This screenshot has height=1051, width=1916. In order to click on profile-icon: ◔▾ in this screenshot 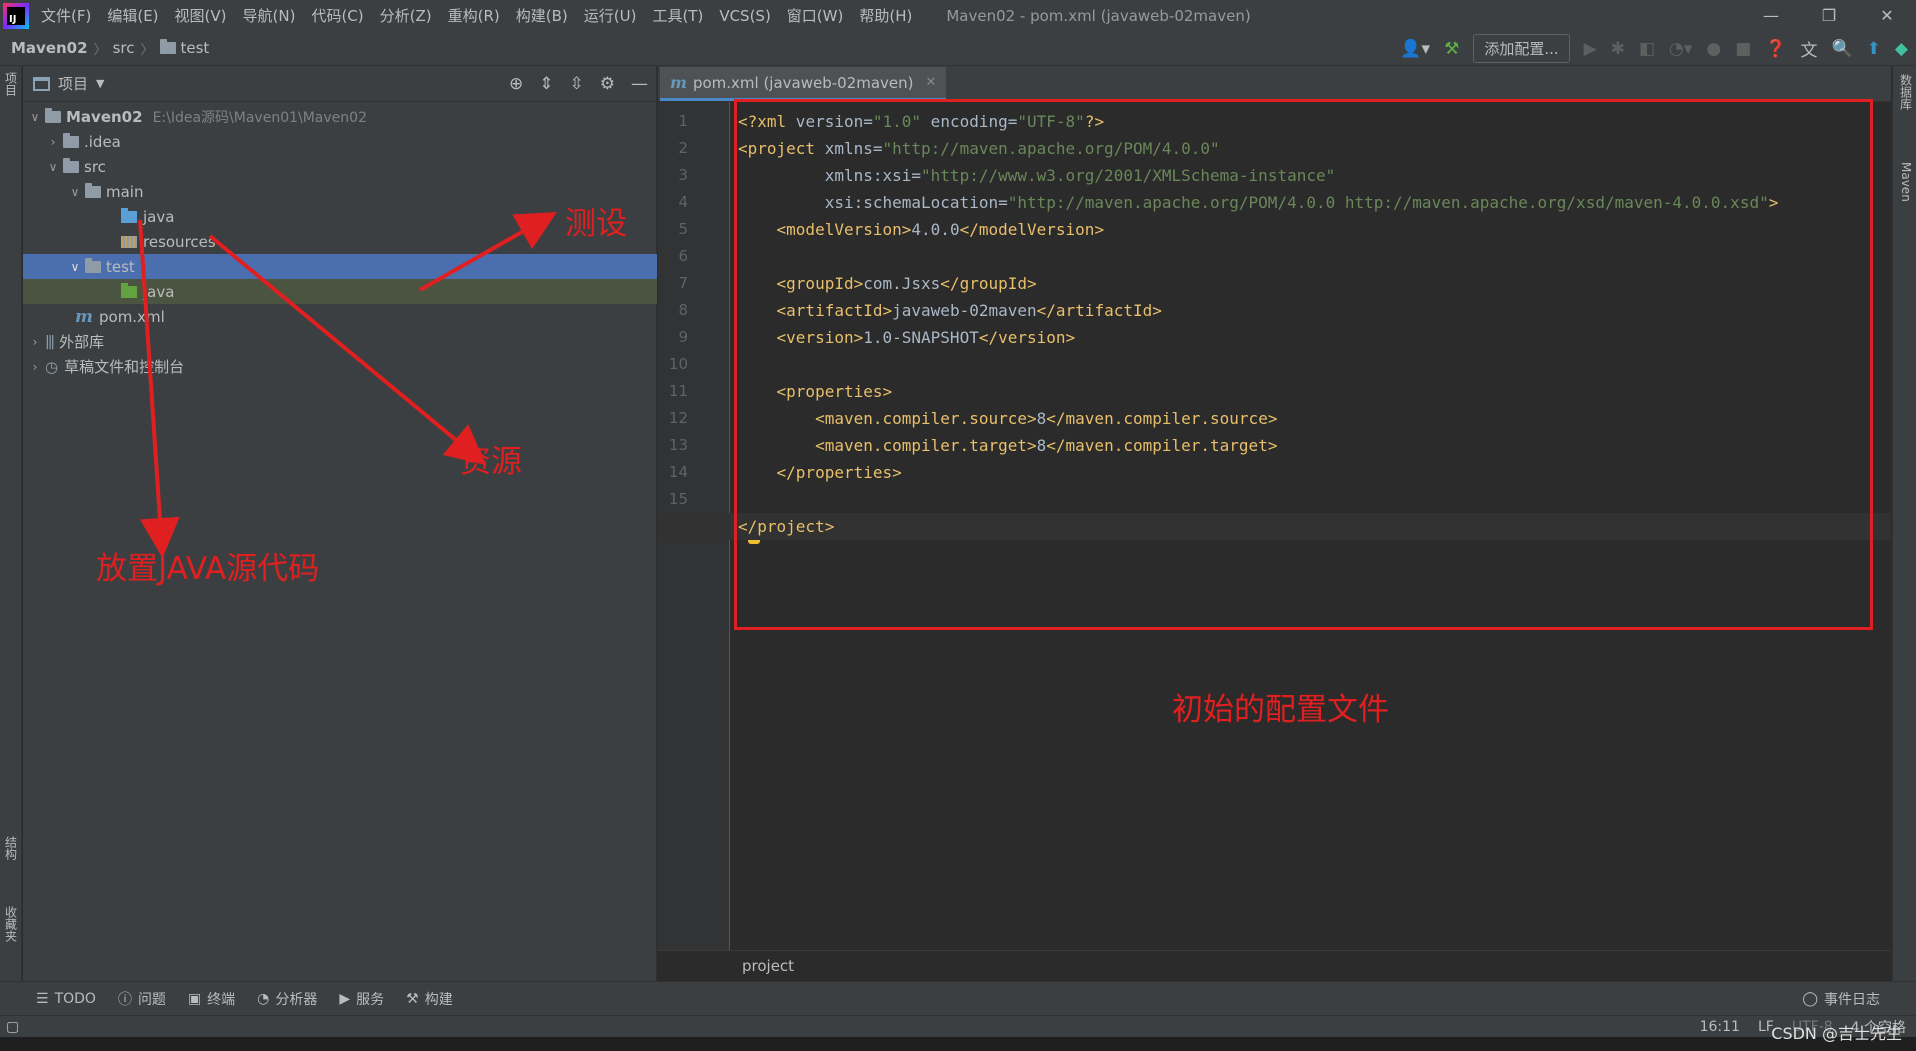, I will do `click(1680, 49)`.